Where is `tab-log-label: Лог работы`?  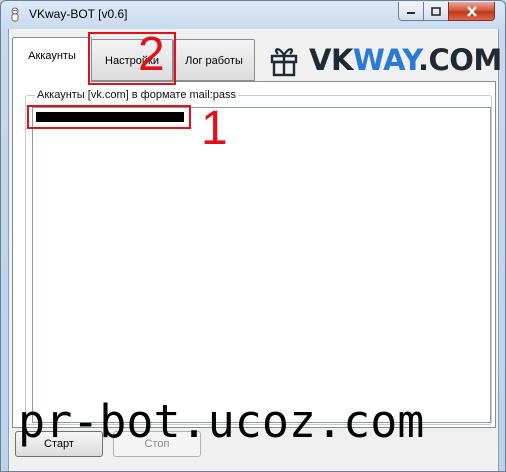 tab-log-label: Лог работы is located at coordinates (214, 61).